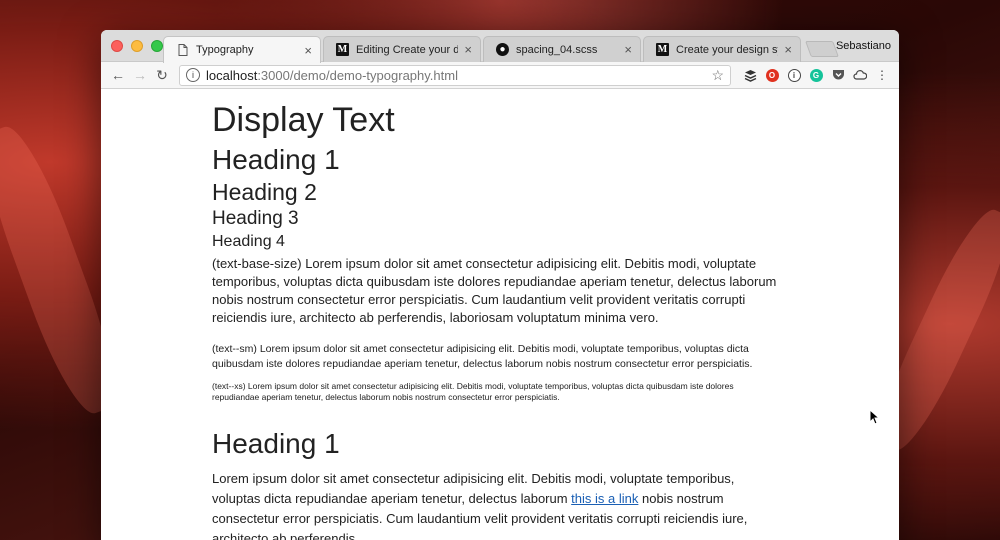 The image size is (1000, 540). What do you see at coordinates (727, 49) in the screenshot?
I see `tab-label: Create your design syste` at bounding box center [727, 49].